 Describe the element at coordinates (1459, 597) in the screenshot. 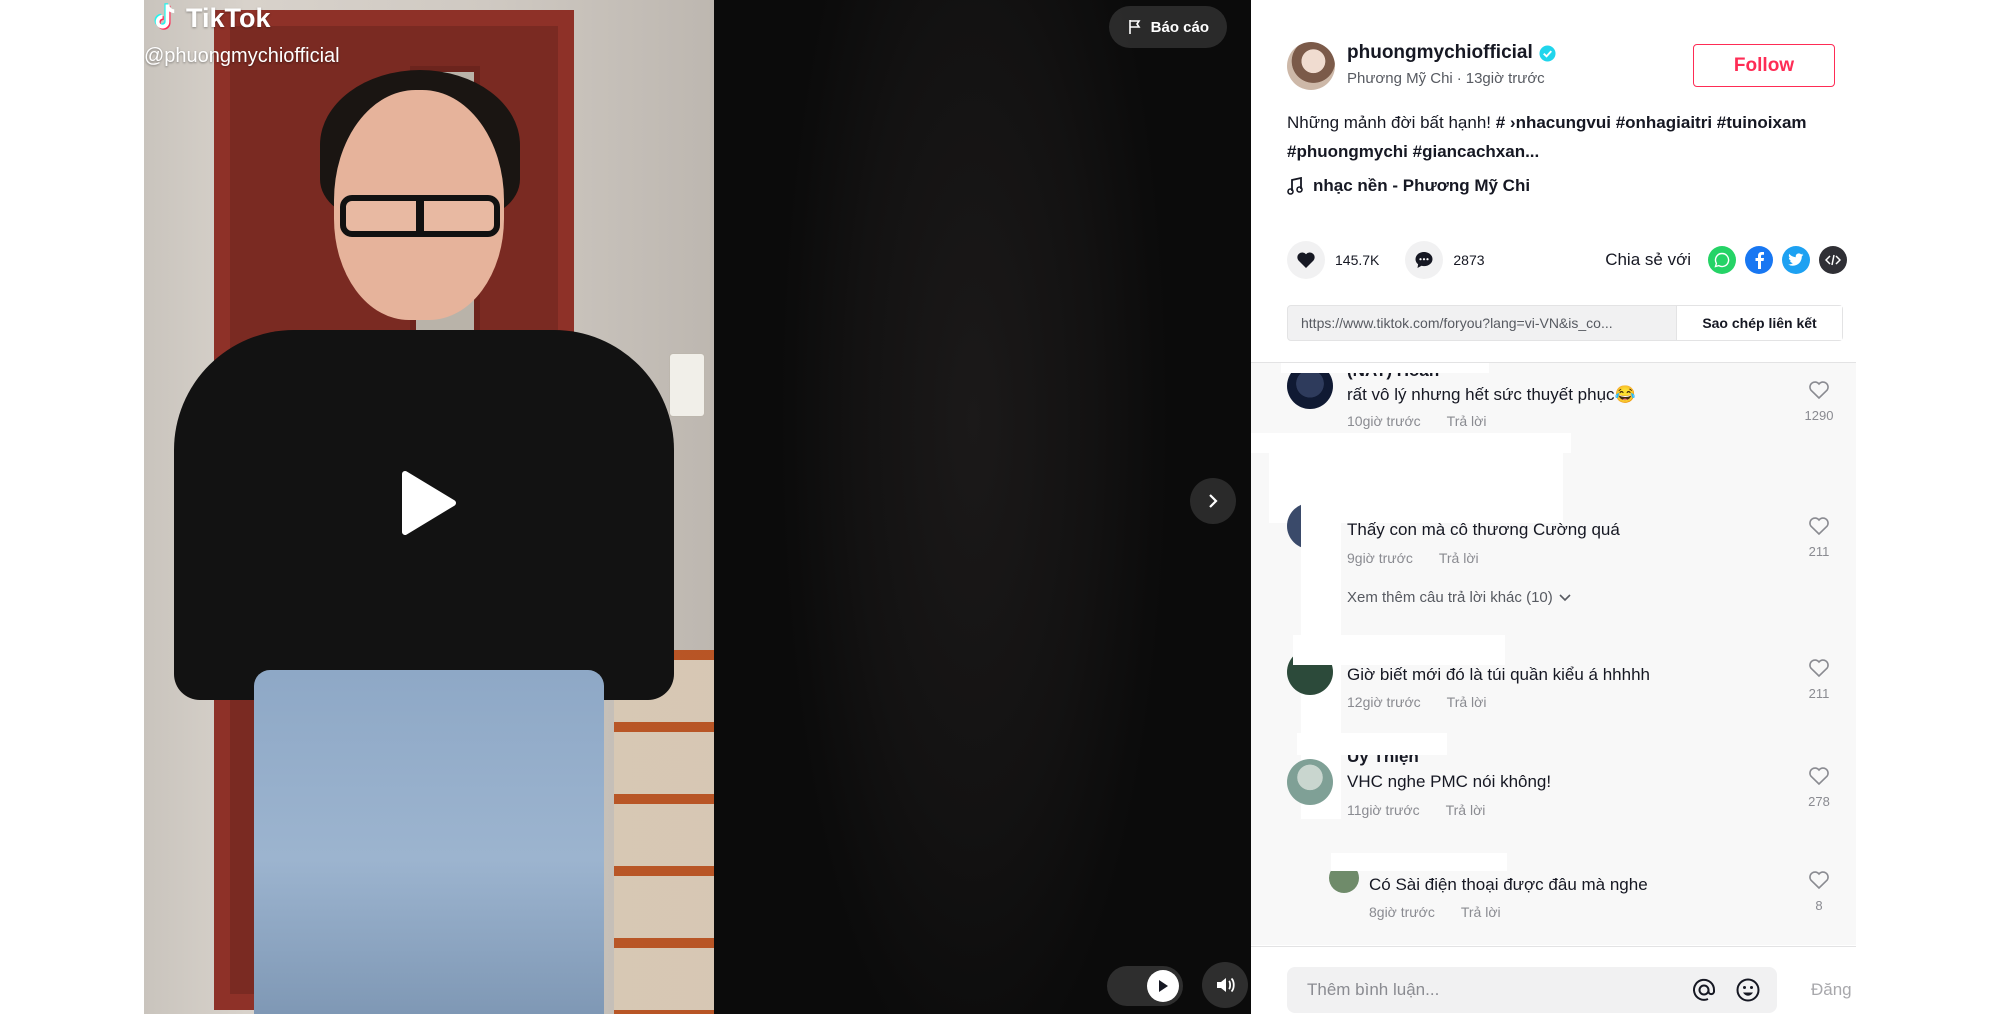

I see `view-more-replies: Xem thêm câu trả lời khác (10)` at that location.